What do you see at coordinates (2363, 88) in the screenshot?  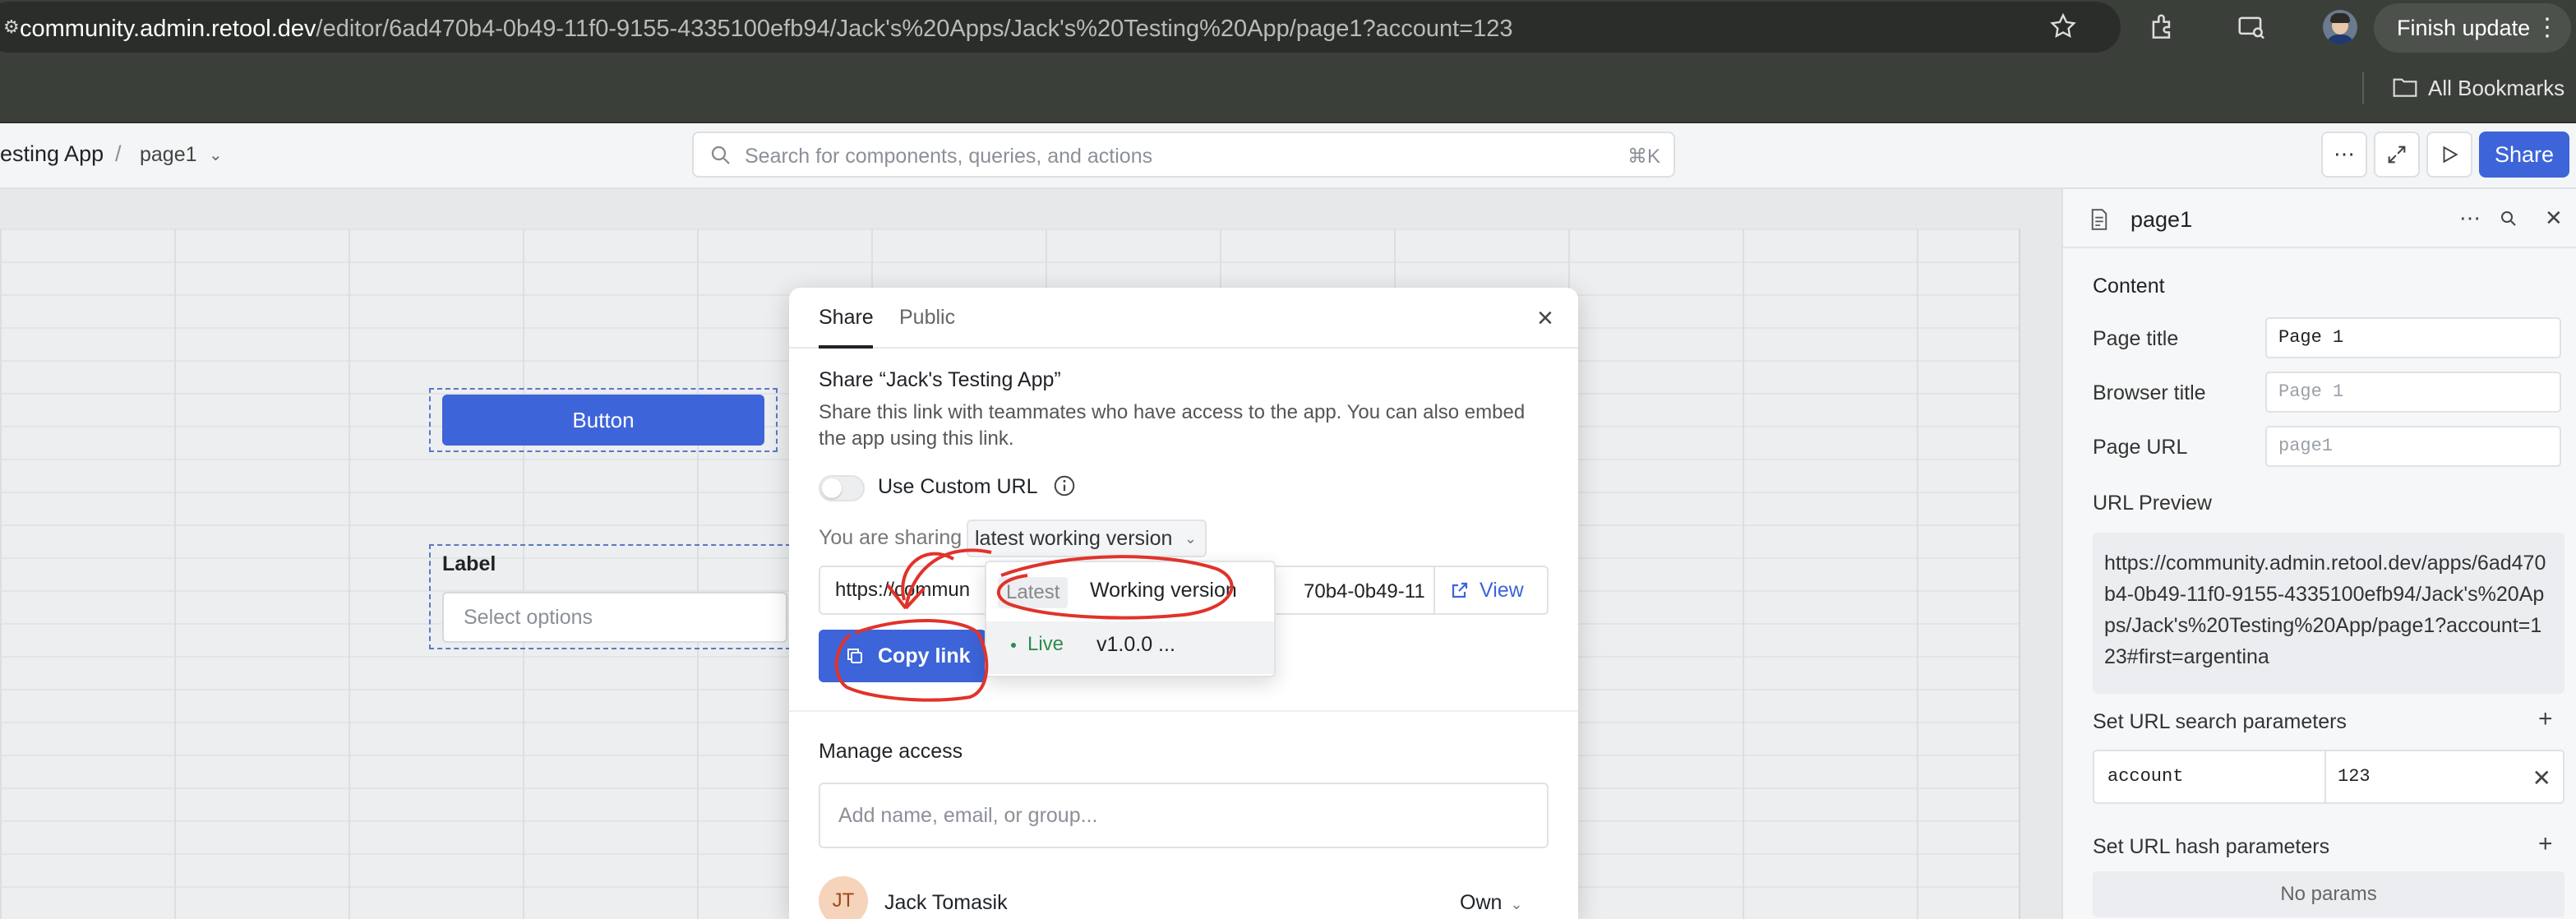 I see `bookmarks-divider` at bounding box center [2363, 88].